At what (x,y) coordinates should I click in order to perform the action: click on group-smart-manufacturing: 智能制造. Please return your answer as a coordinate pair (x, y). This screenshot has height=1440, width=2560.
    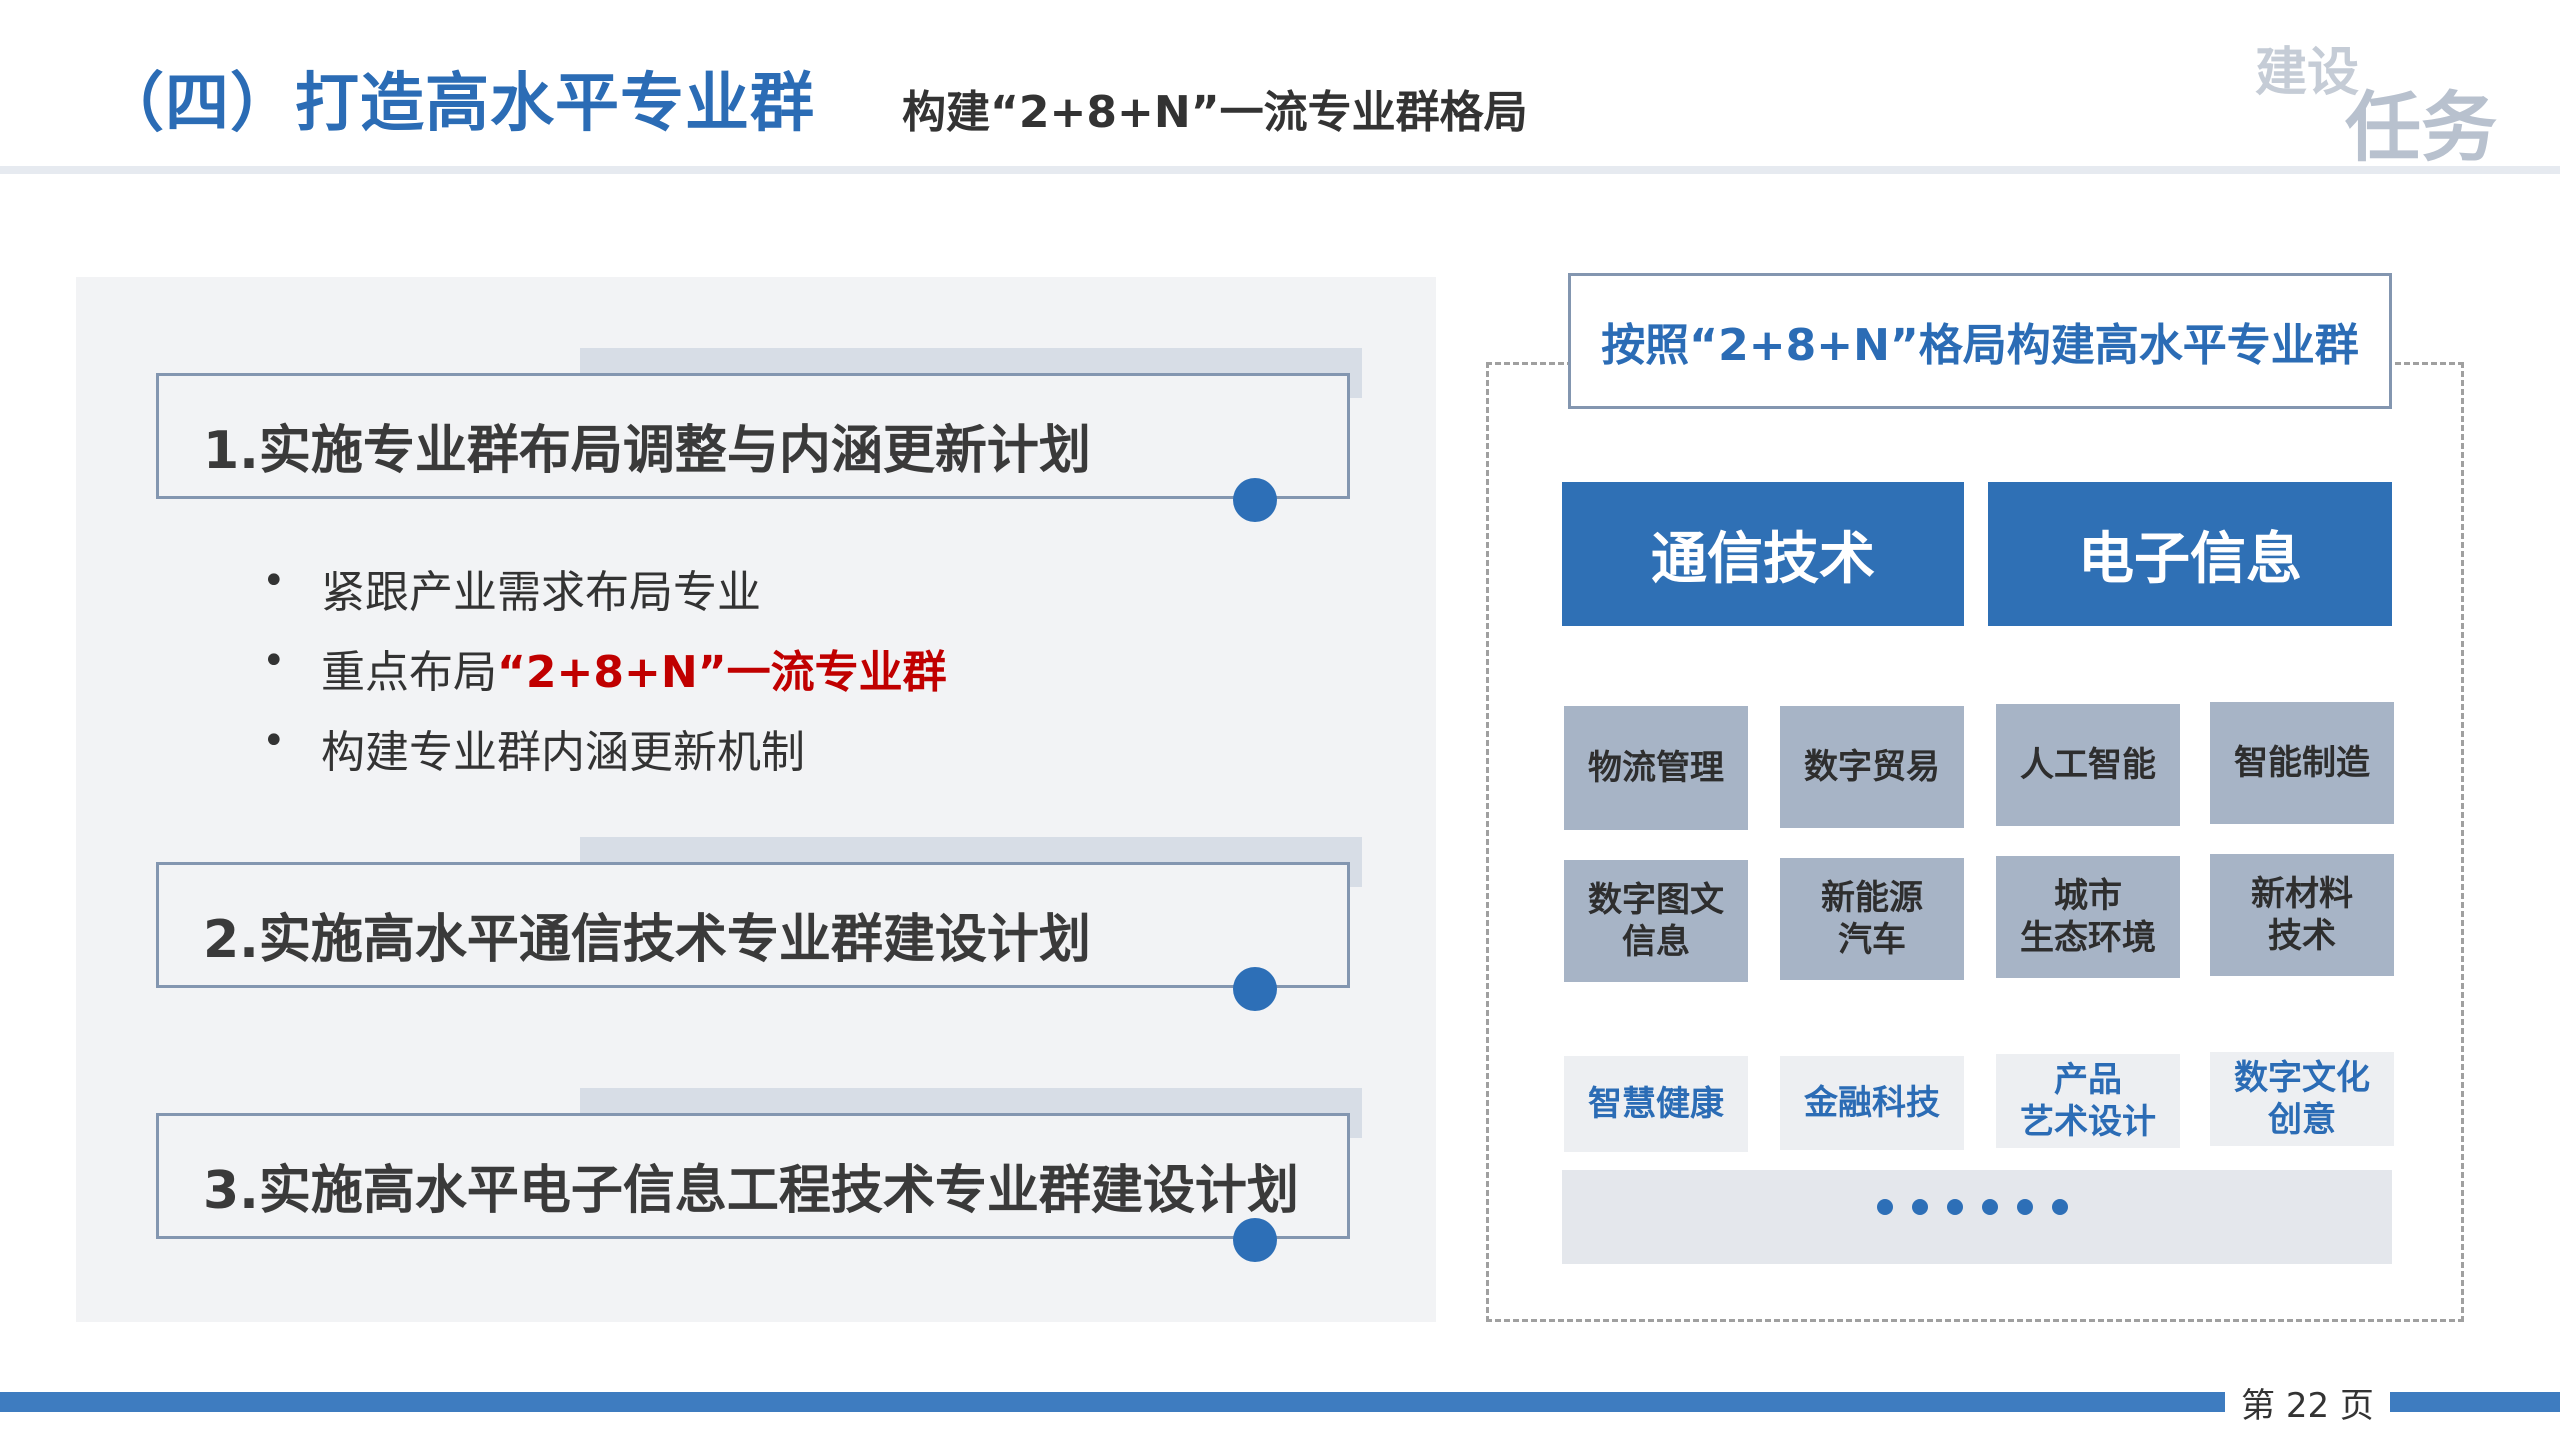
    Looking at the image, I should click on (2302, 763).